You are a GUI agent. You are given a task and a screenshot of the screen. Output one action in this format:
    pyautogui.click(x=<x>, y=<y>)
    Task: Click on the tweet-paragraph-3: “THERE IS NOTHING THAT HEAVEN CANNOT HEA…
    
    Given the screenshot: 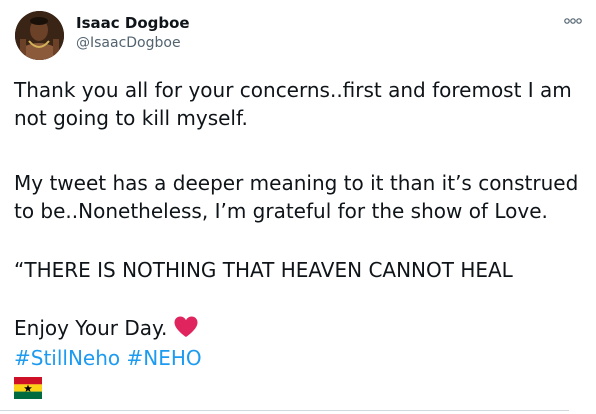 What is the action you would take?
    pyautogui.click(x=263, y=270)
    